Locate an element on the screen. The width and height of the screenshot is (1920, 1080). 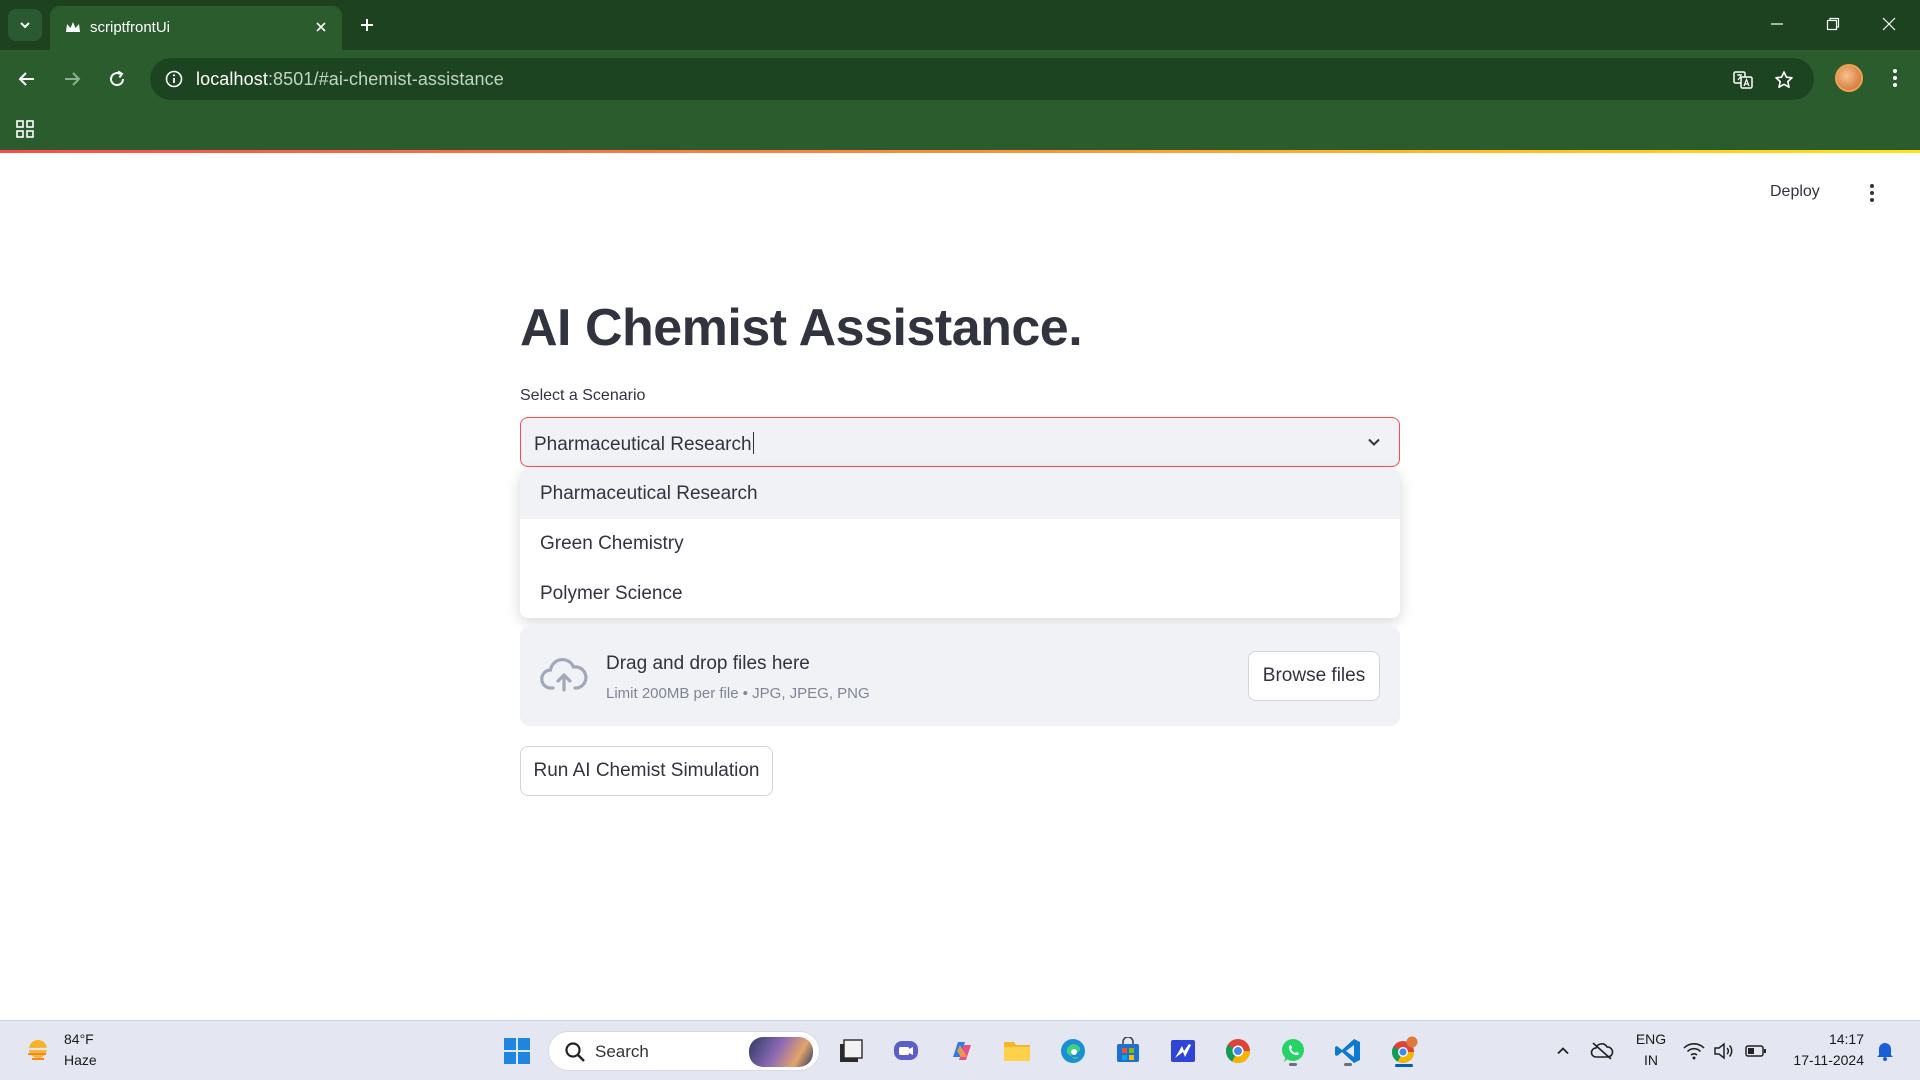
cloud-offline-icon is located at coordinates (1602, 1051).